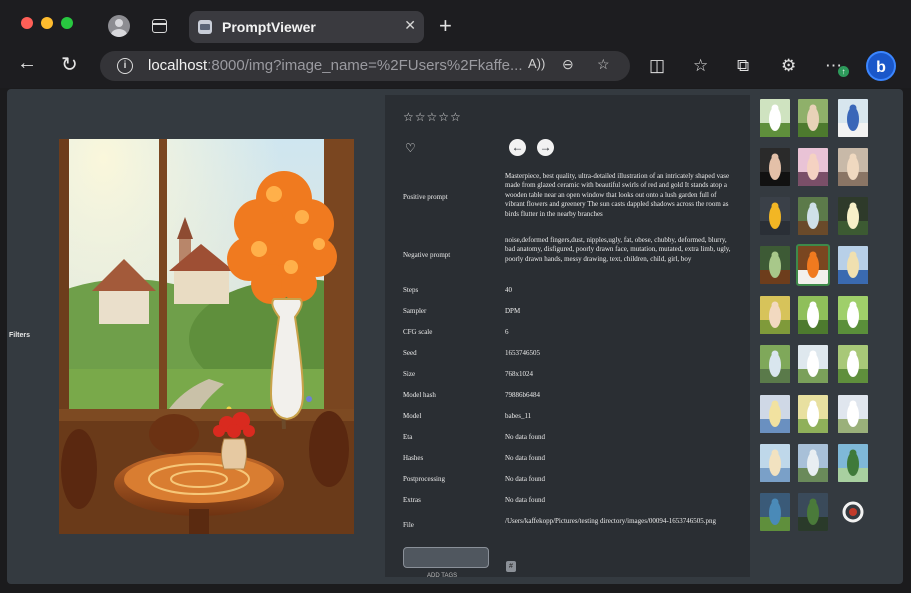 Image resolution: width=911 pixels, height=593 pixels. What do you see at coordinates (445, 26) in the screenshot?
I see `new-tab-button: +` at bounding box center [445, 26].